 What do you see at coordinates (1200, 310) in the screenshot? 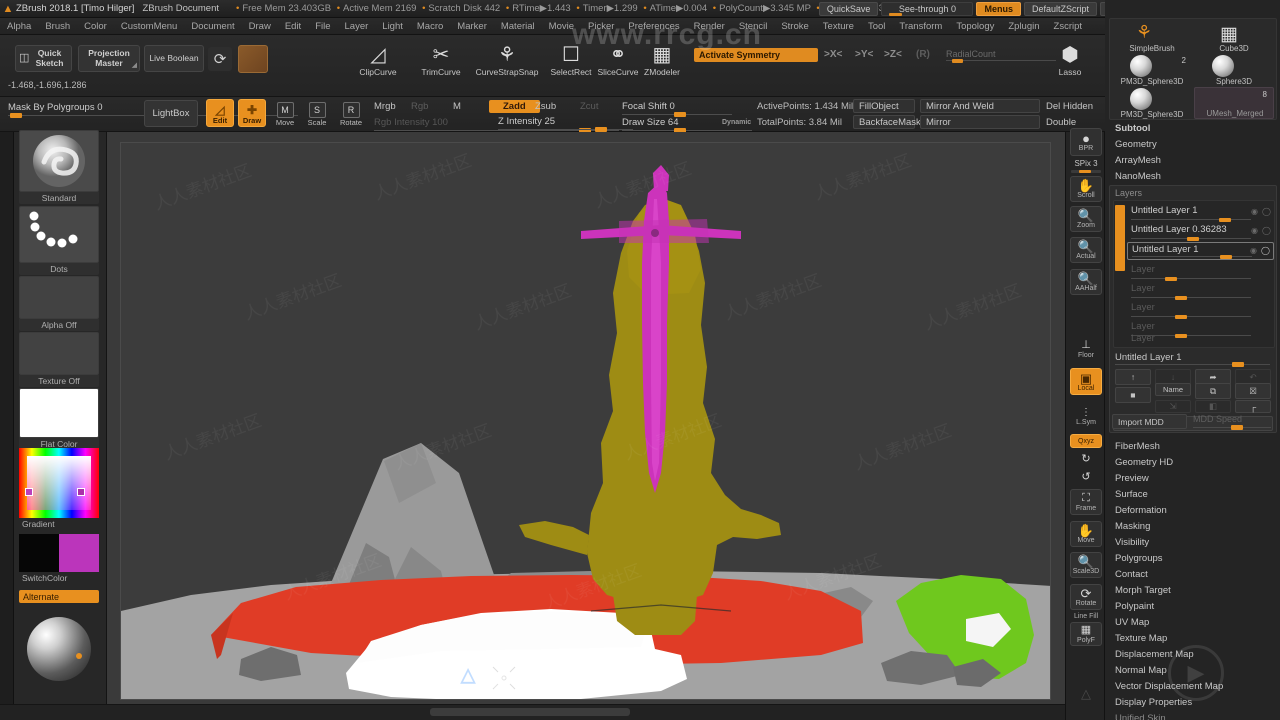
I see `layer-row-6: Layer` at bounding box center [1200, 310].